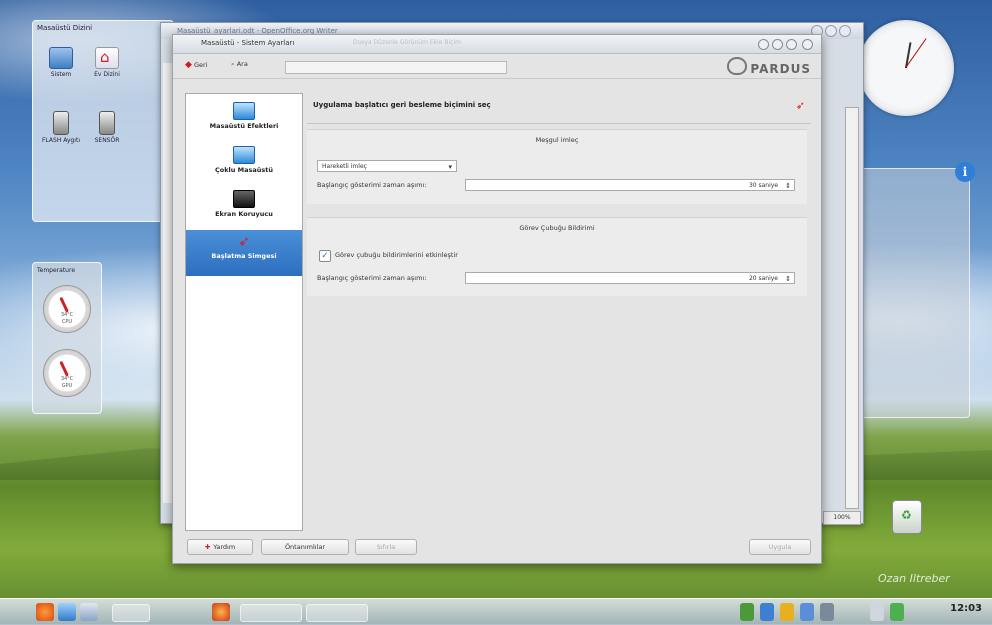 The image size is (992, 625). I want to click on search-button: ⌕ Ara, so click(239, 64).